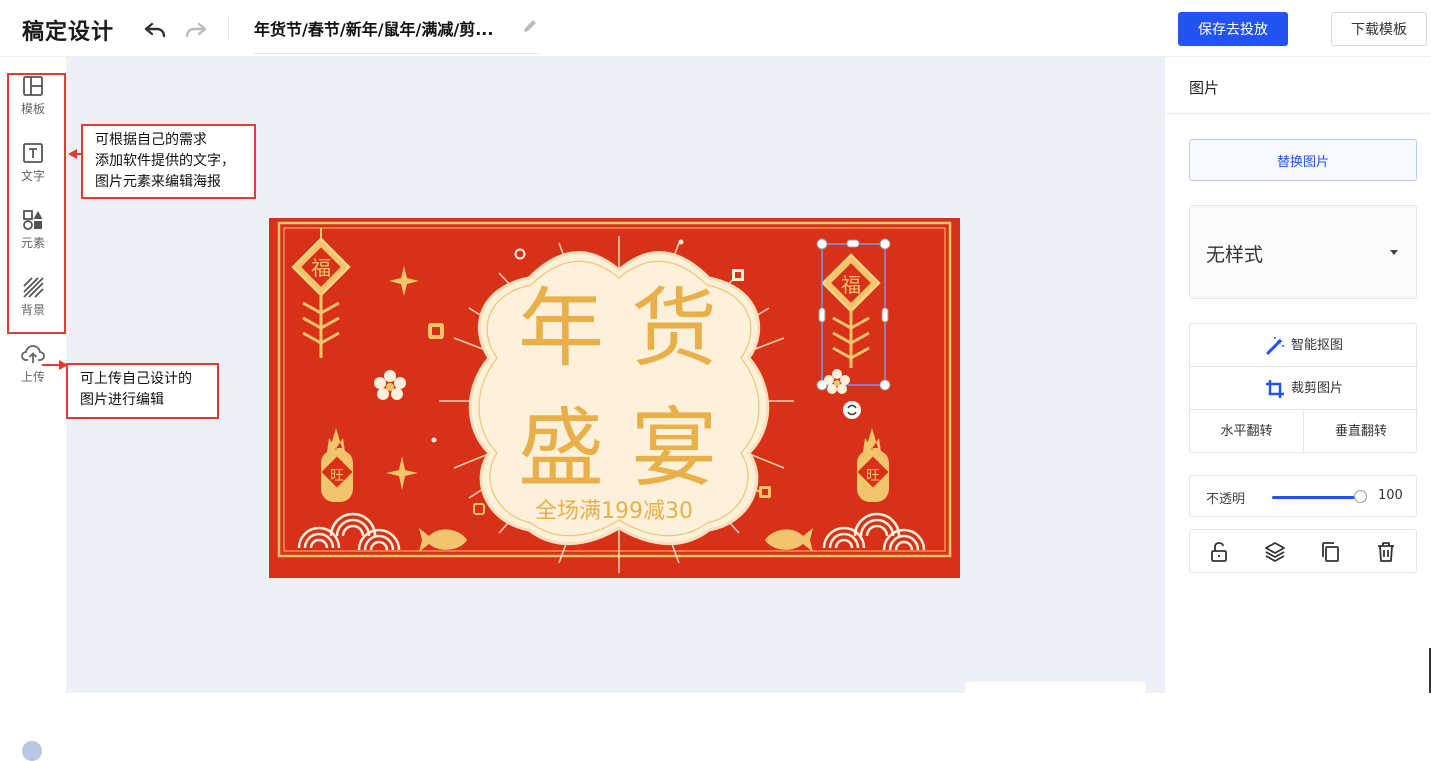  I want to click on left-sidebar: 模板 文字 元素 背景 上传, so click(33, 409).